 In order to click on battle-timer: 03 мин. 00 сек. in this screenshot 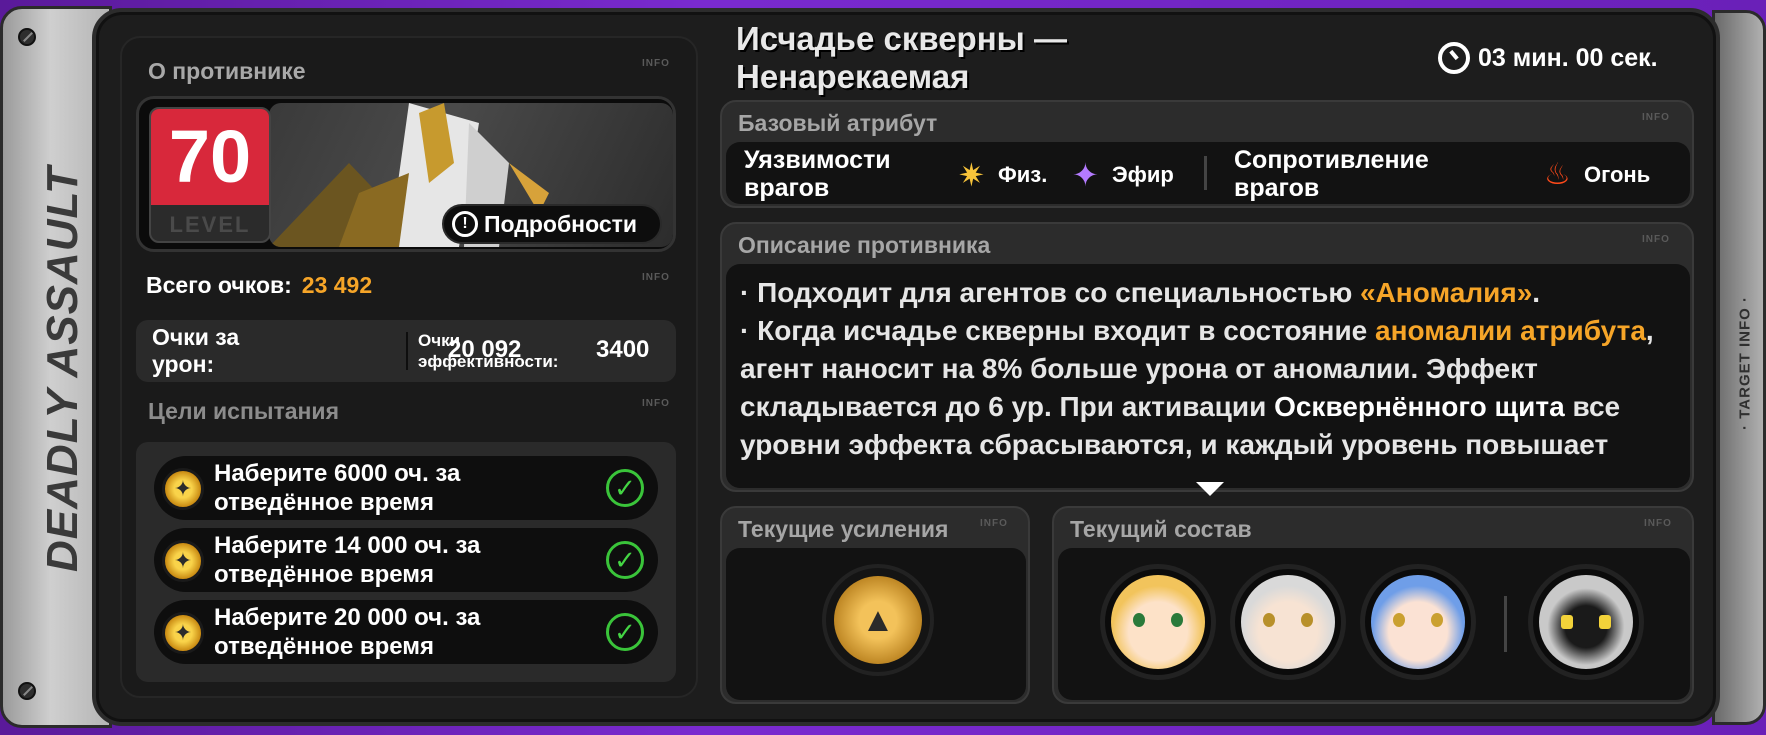, I will do `click(1548, 58)`.